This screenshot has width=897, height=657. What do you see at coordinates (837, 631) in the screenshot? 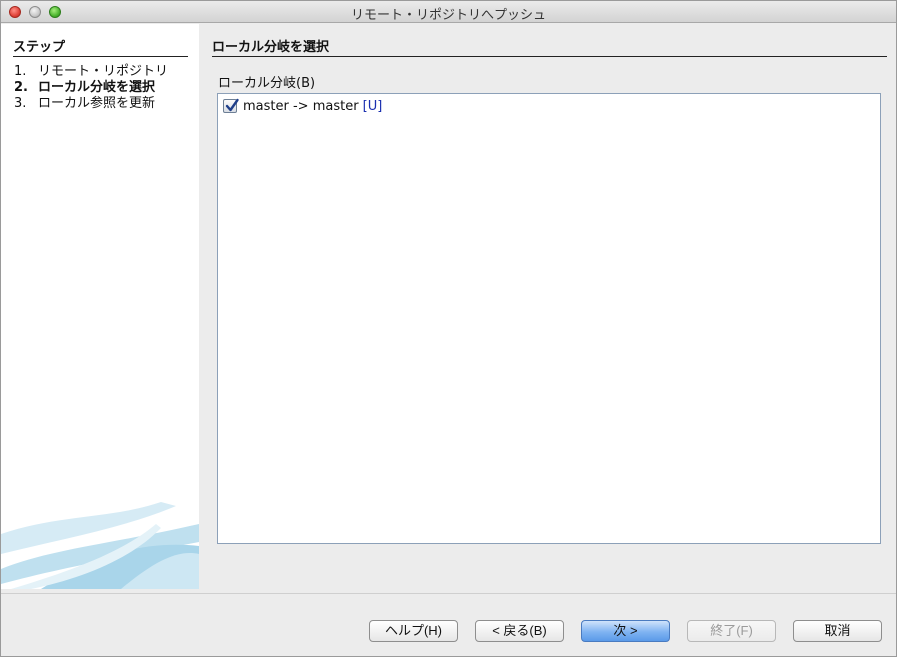
I see `cancel-button: 取消` at bounding box center [837, 631].